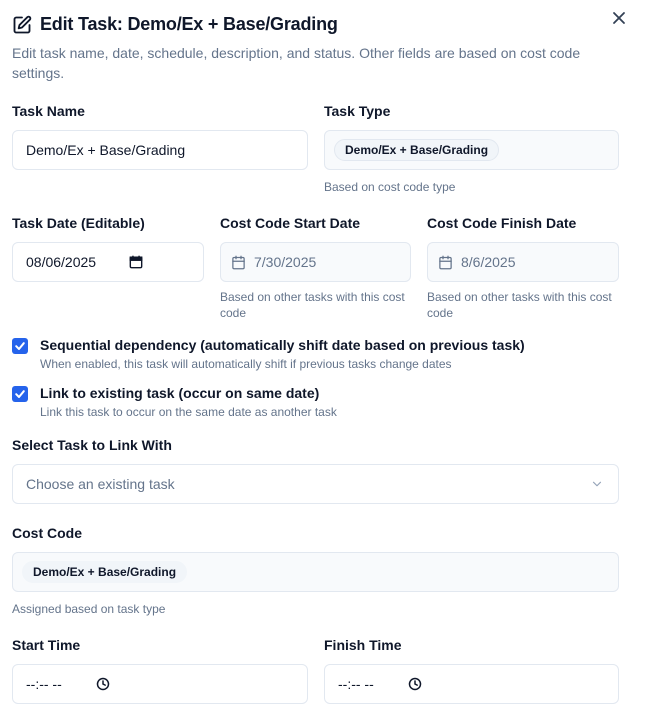 The width and height of the screenshot is (646, 721). Describe the element at coordinates (61, 262) in the screenshot. I see `task-date-value: 08/06/2025` at that location.